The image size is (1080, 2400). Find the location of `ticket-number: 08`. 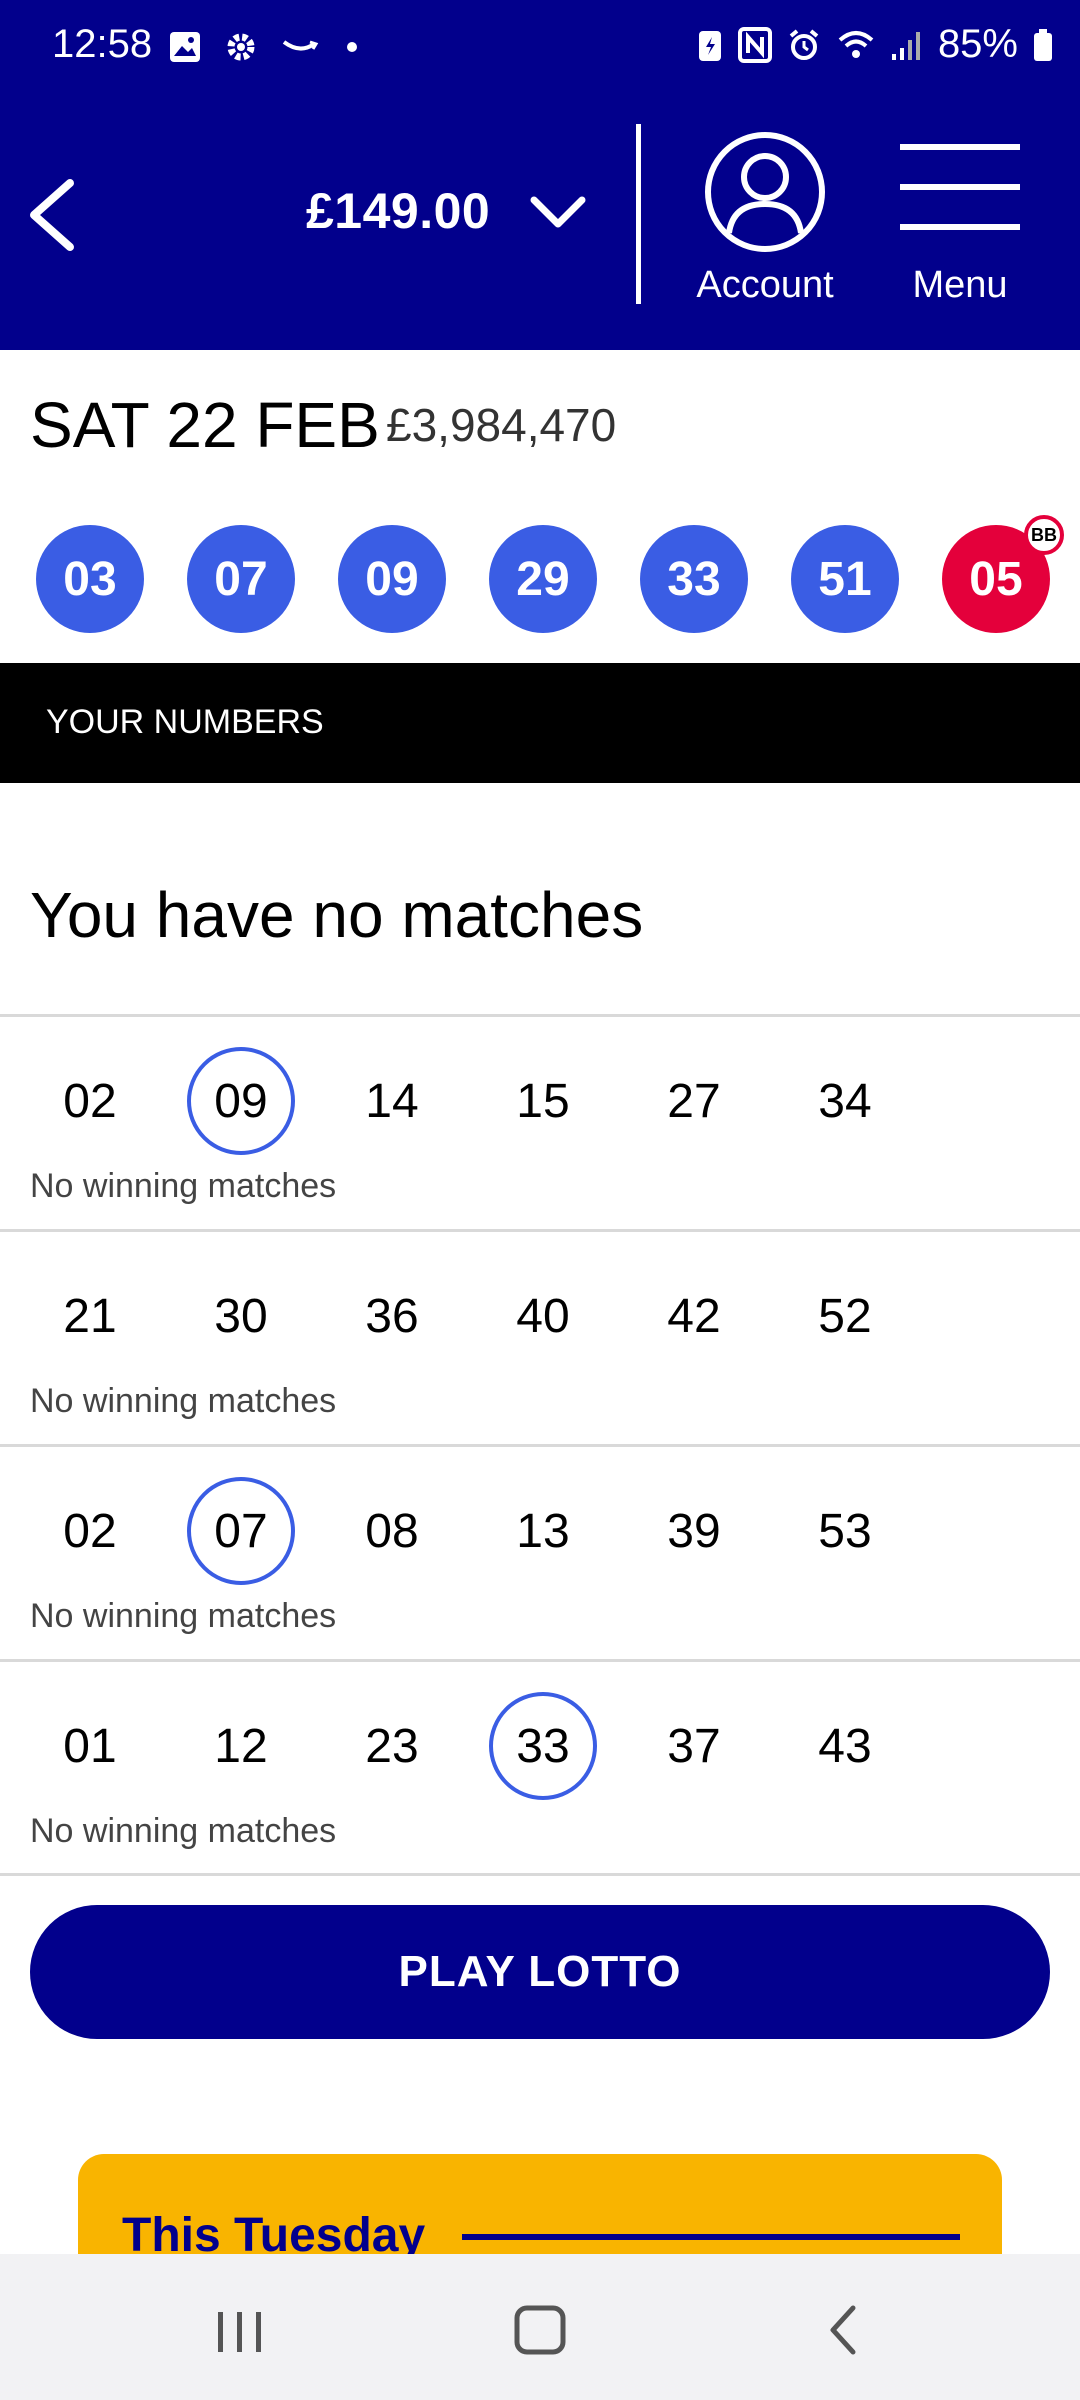

ticket-number: 08 is located at coordinates (392, 1531).